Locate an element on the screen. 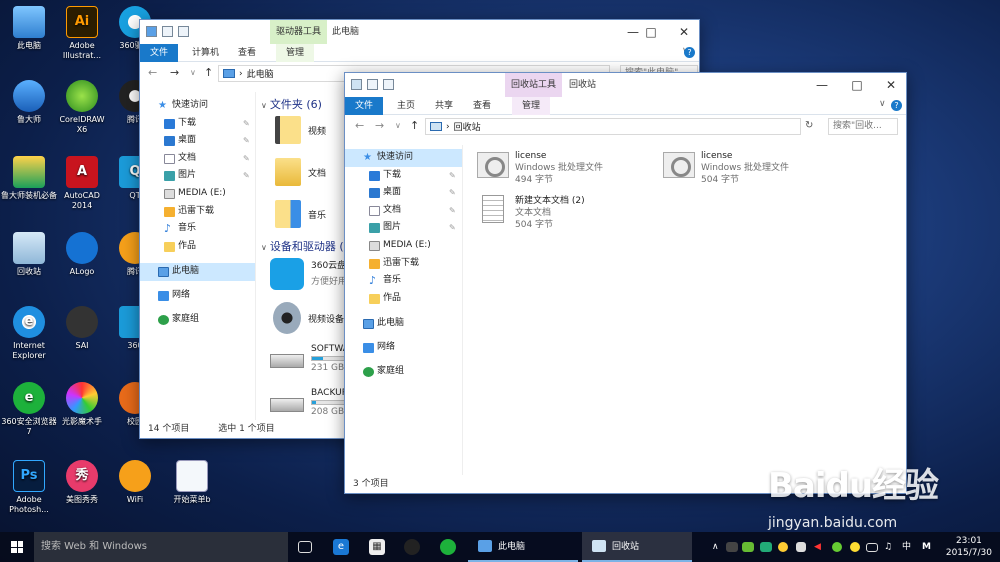  keyboard-icon is located at coordinates (872, 547).